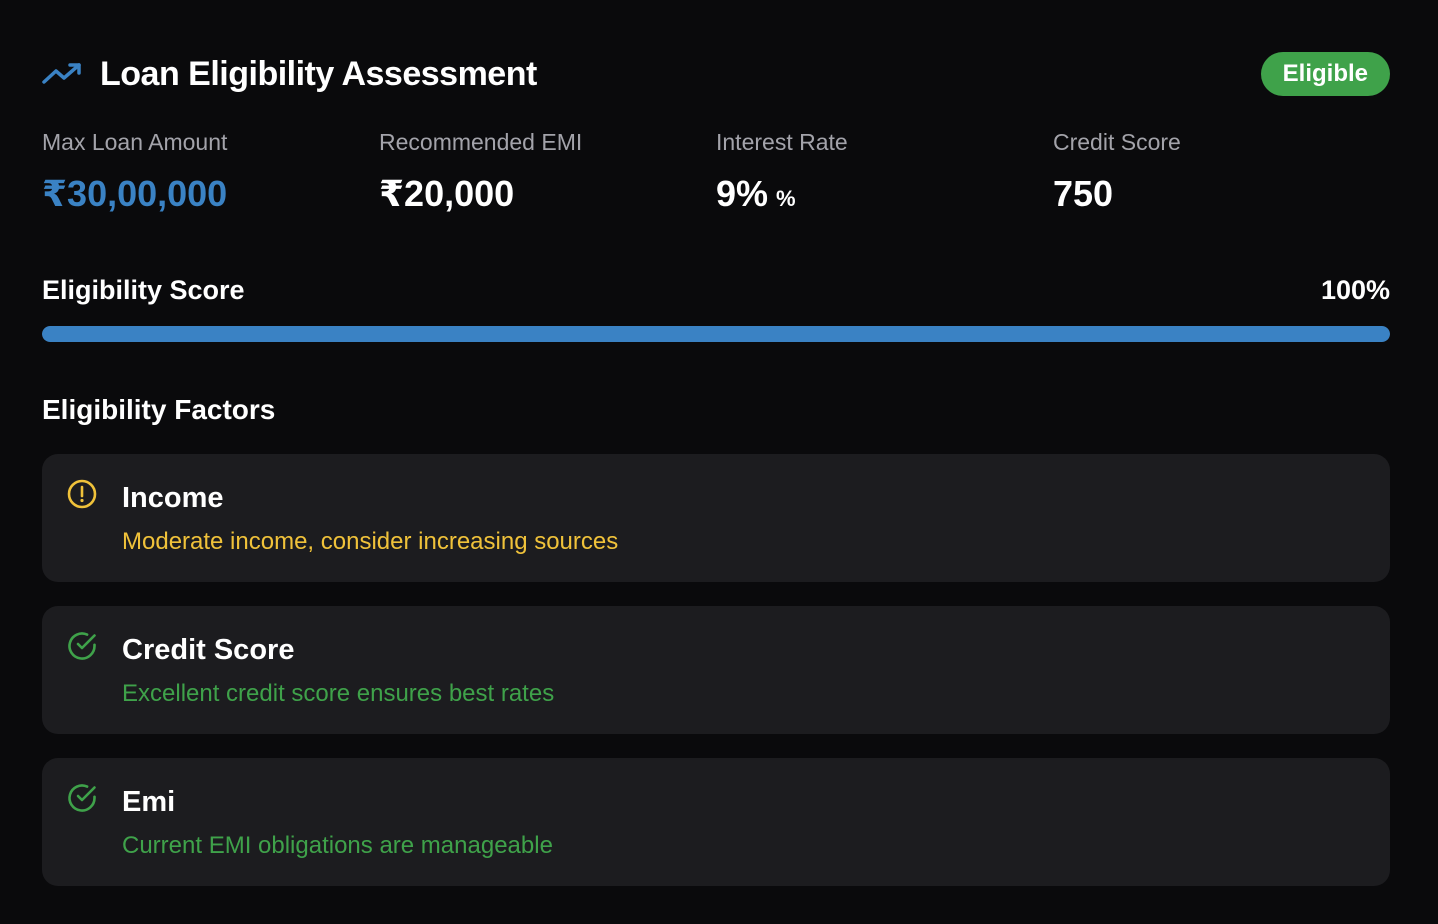  I want to click on eligibility-score-row: Eligibility Score 100%, so click(716, 290).